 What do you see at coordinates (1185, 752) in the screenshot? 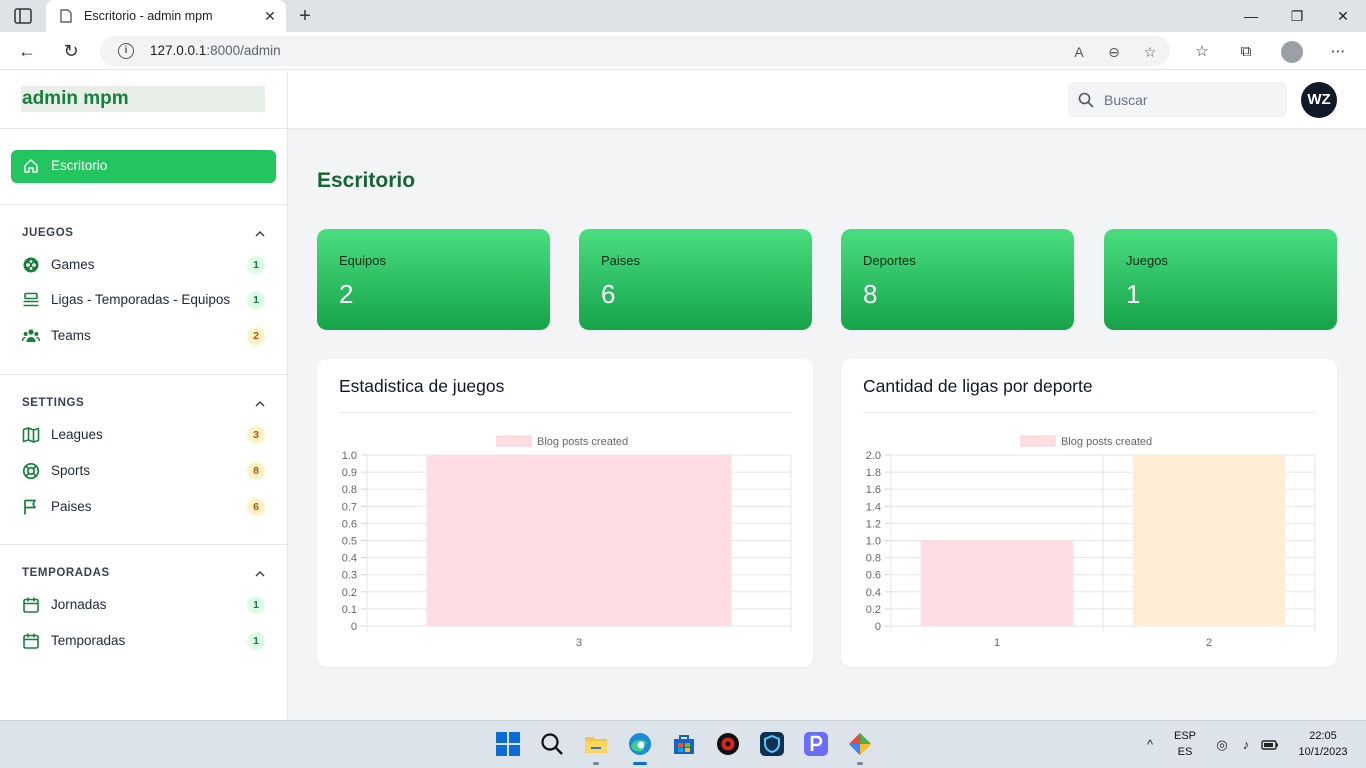
I see `keyboard-layout: ES` at bounding box center [1185, 752].